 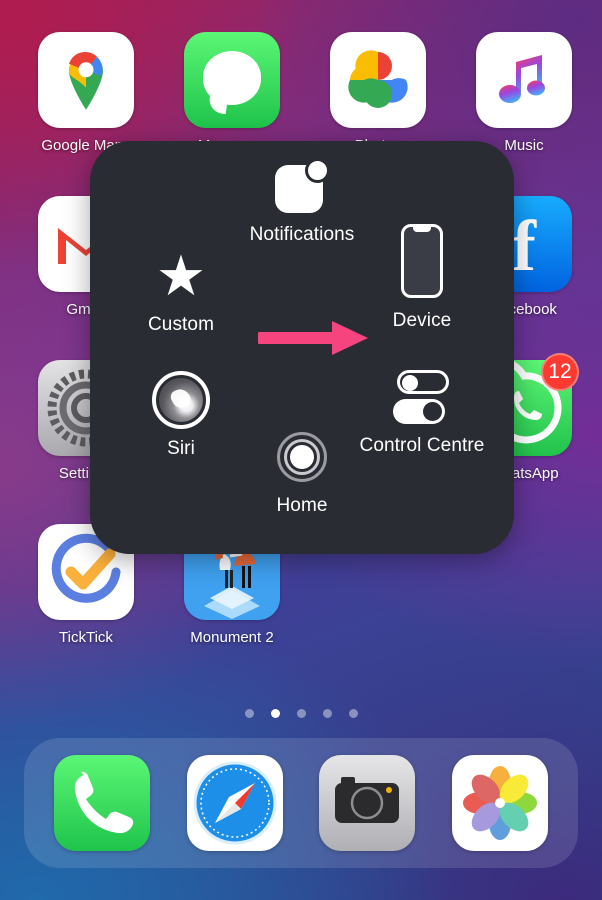 I want to click on siri-orb-icon, so click(x=181, y=400).